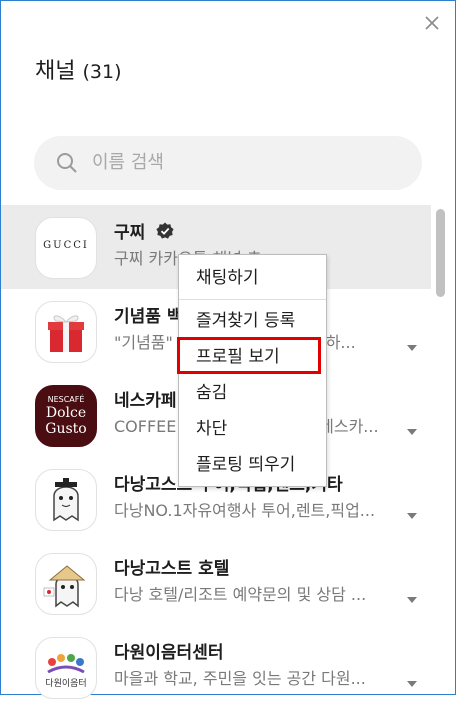 This screenshot has width=456, height=709. Describe the element at coordinates (252, 393) in the screenshot. I see `menu-item-hide: 숨김` at that location.